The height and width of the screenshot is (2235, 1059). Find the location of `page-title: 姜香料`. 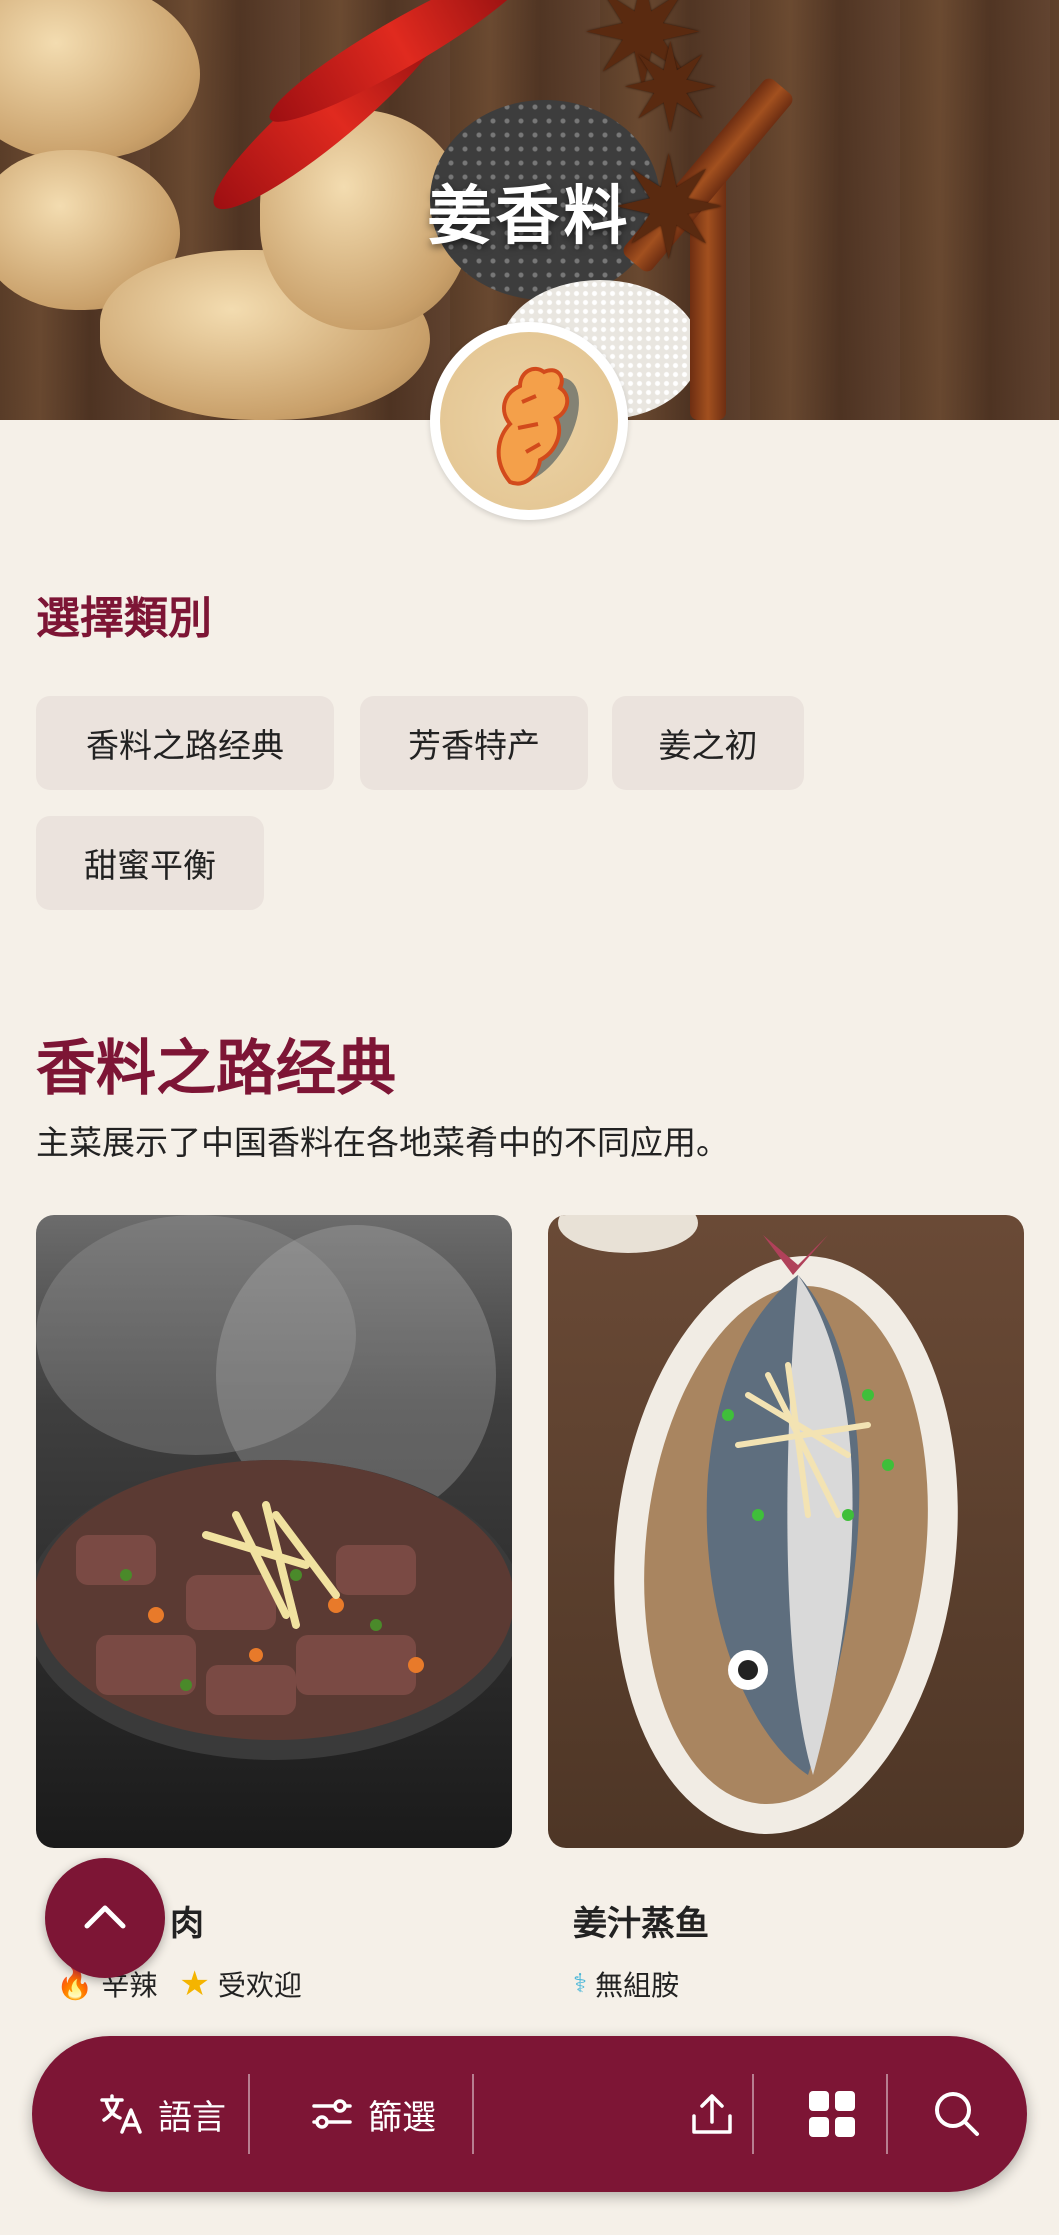

page-title: 姜香料 is located at coordinates (529, 217).